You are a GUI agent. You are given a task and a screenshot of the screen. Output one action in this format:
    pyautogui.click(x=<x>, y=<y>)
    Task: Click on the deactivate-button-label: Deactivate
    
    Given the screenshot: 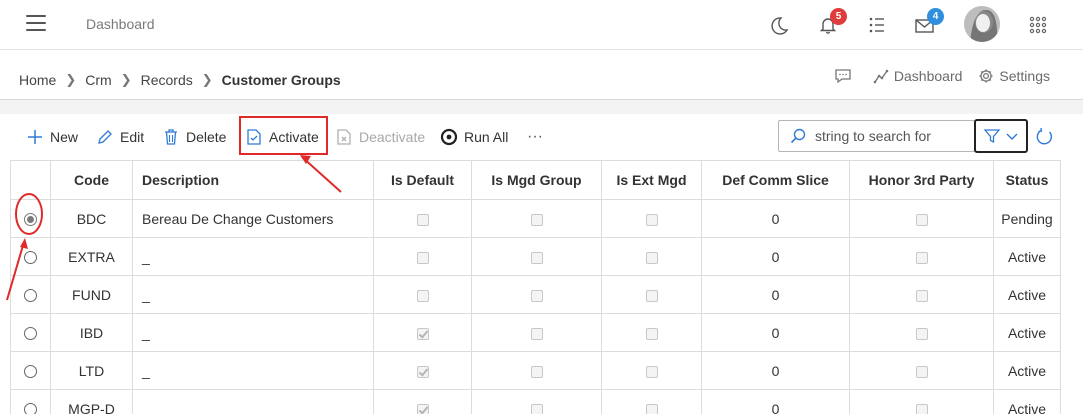 What is the action you would take?
    pyautogui.click(x=392, y=137)
    